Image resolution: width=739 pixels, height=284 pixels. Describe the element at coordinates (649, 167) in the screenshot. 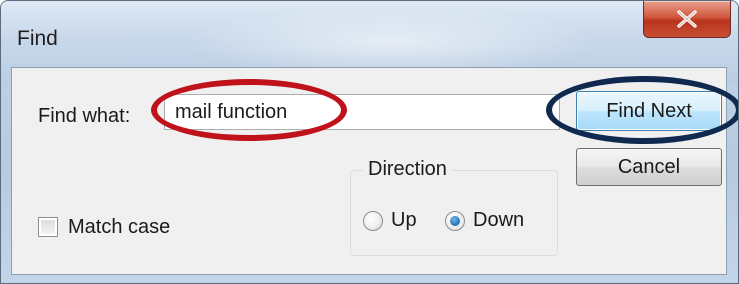

I see `cancel-button: Cancel` at that location.